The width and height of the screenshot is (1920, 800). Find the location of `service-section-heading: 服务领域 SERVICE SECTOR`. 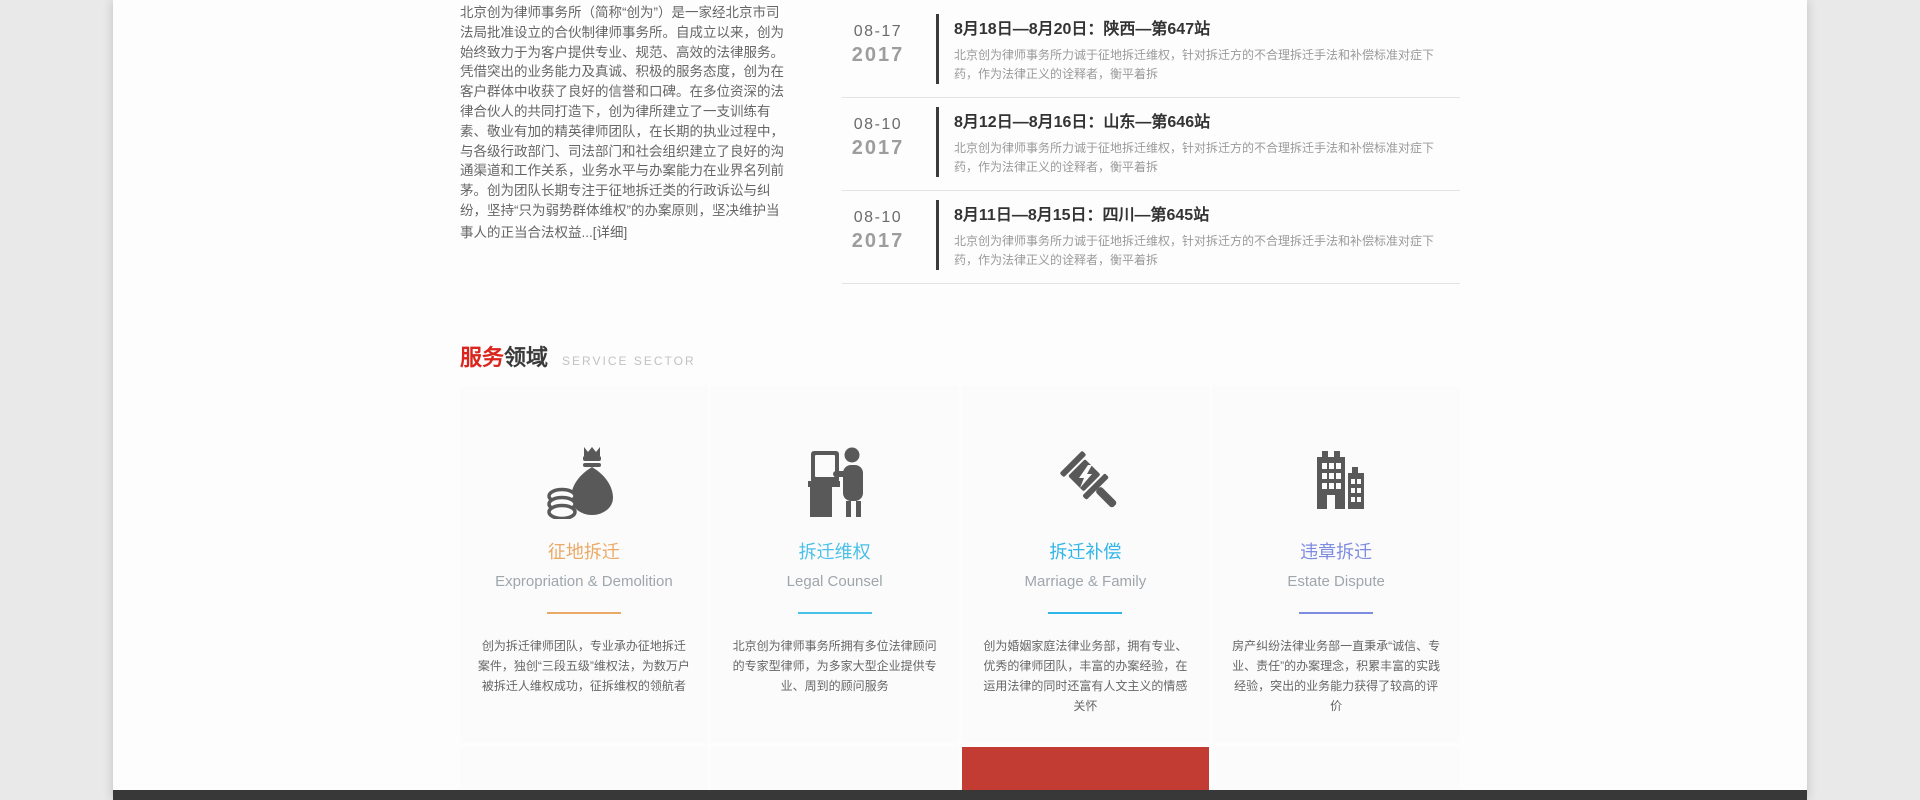

service-section-heading: 服务领域 SERVICE SECTOR is located at coordinates (960, 356).